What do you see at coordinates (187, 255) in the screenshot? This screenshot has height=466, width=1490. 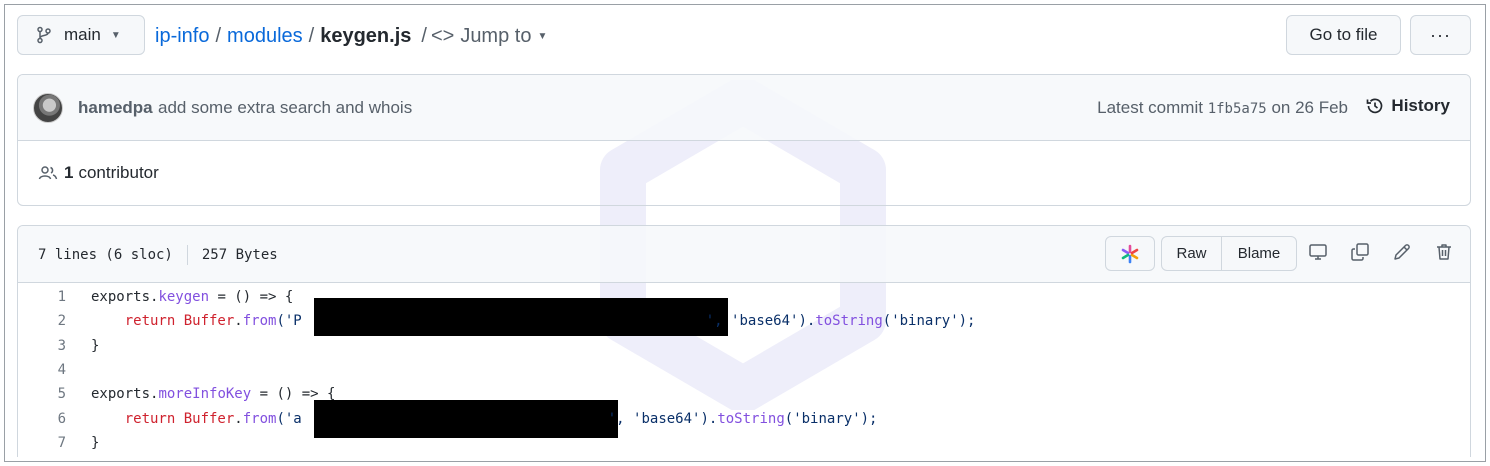 I see `divider` at bounding box center [187, 255].